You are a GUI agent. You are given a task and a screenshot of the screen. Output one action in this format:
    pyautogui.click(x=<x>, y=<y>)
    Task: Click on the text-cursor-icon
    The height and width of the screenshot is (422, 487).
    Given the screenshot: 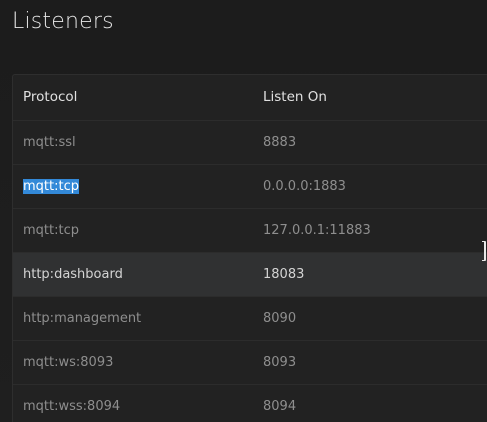 What is the action you would take?
    pyautogui.click(x=484, y=251)
    